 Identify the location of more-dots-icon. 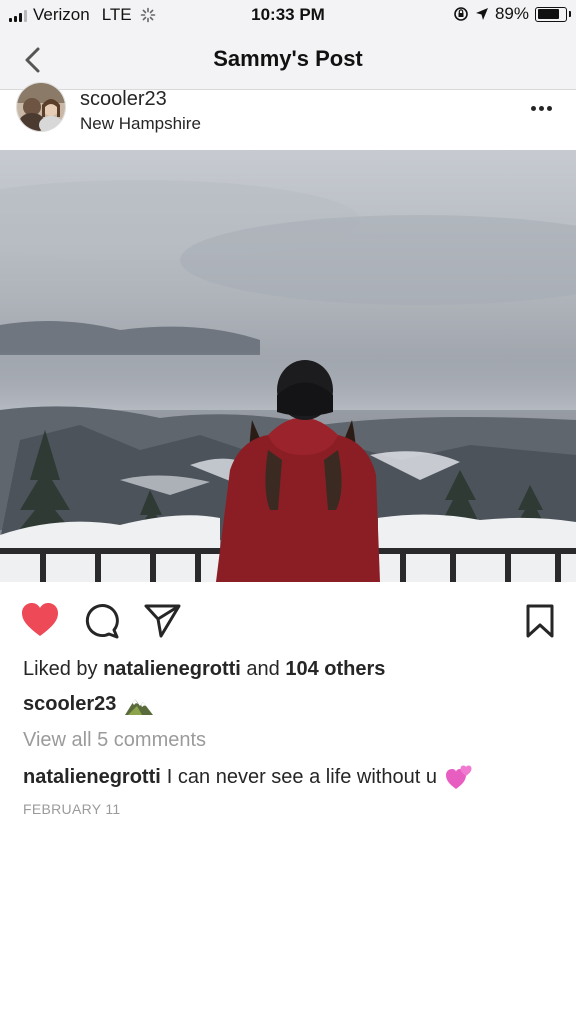
(541, 108).